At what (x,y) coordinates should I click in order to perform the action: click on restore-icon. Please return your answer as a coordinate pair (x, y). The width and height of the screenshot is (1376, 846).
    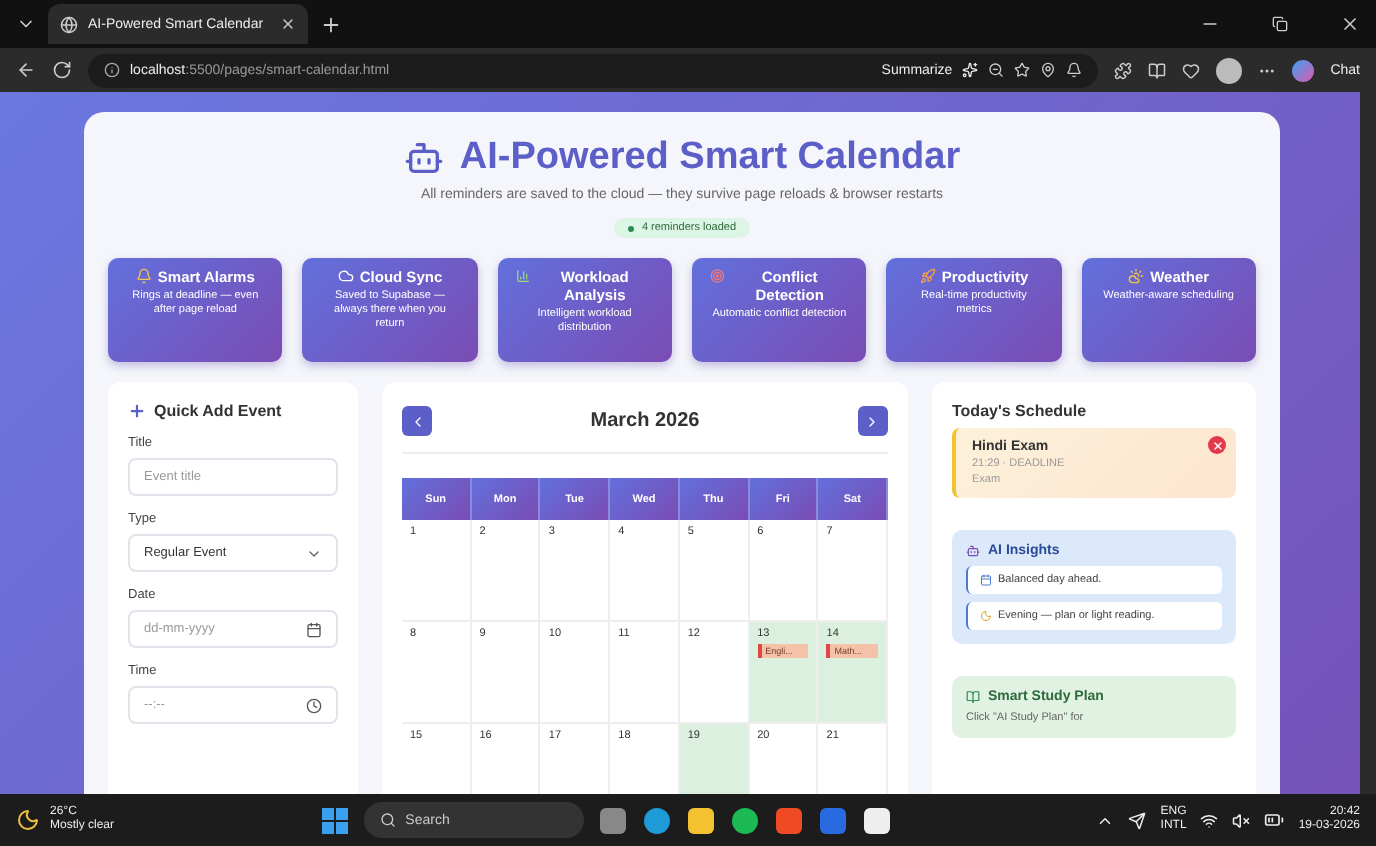
    Looking at the image, I should click on (1280, 24).